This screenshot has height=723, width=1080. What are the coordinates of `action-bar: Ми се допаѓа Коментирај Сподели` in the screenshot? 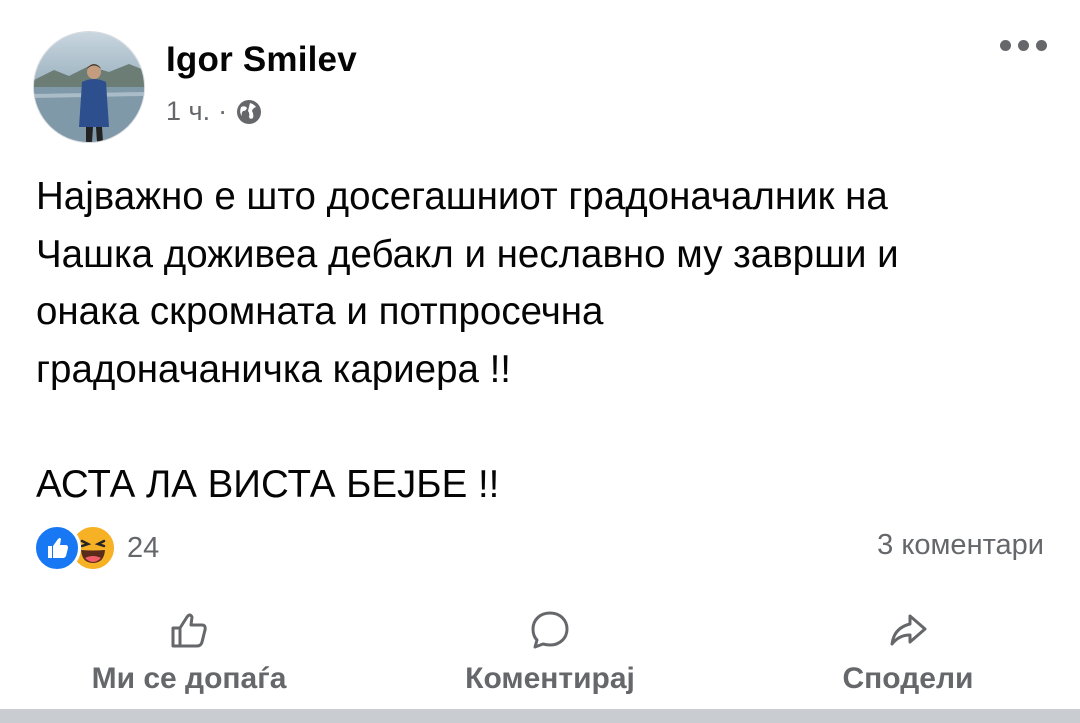 It's located at (540, 652).